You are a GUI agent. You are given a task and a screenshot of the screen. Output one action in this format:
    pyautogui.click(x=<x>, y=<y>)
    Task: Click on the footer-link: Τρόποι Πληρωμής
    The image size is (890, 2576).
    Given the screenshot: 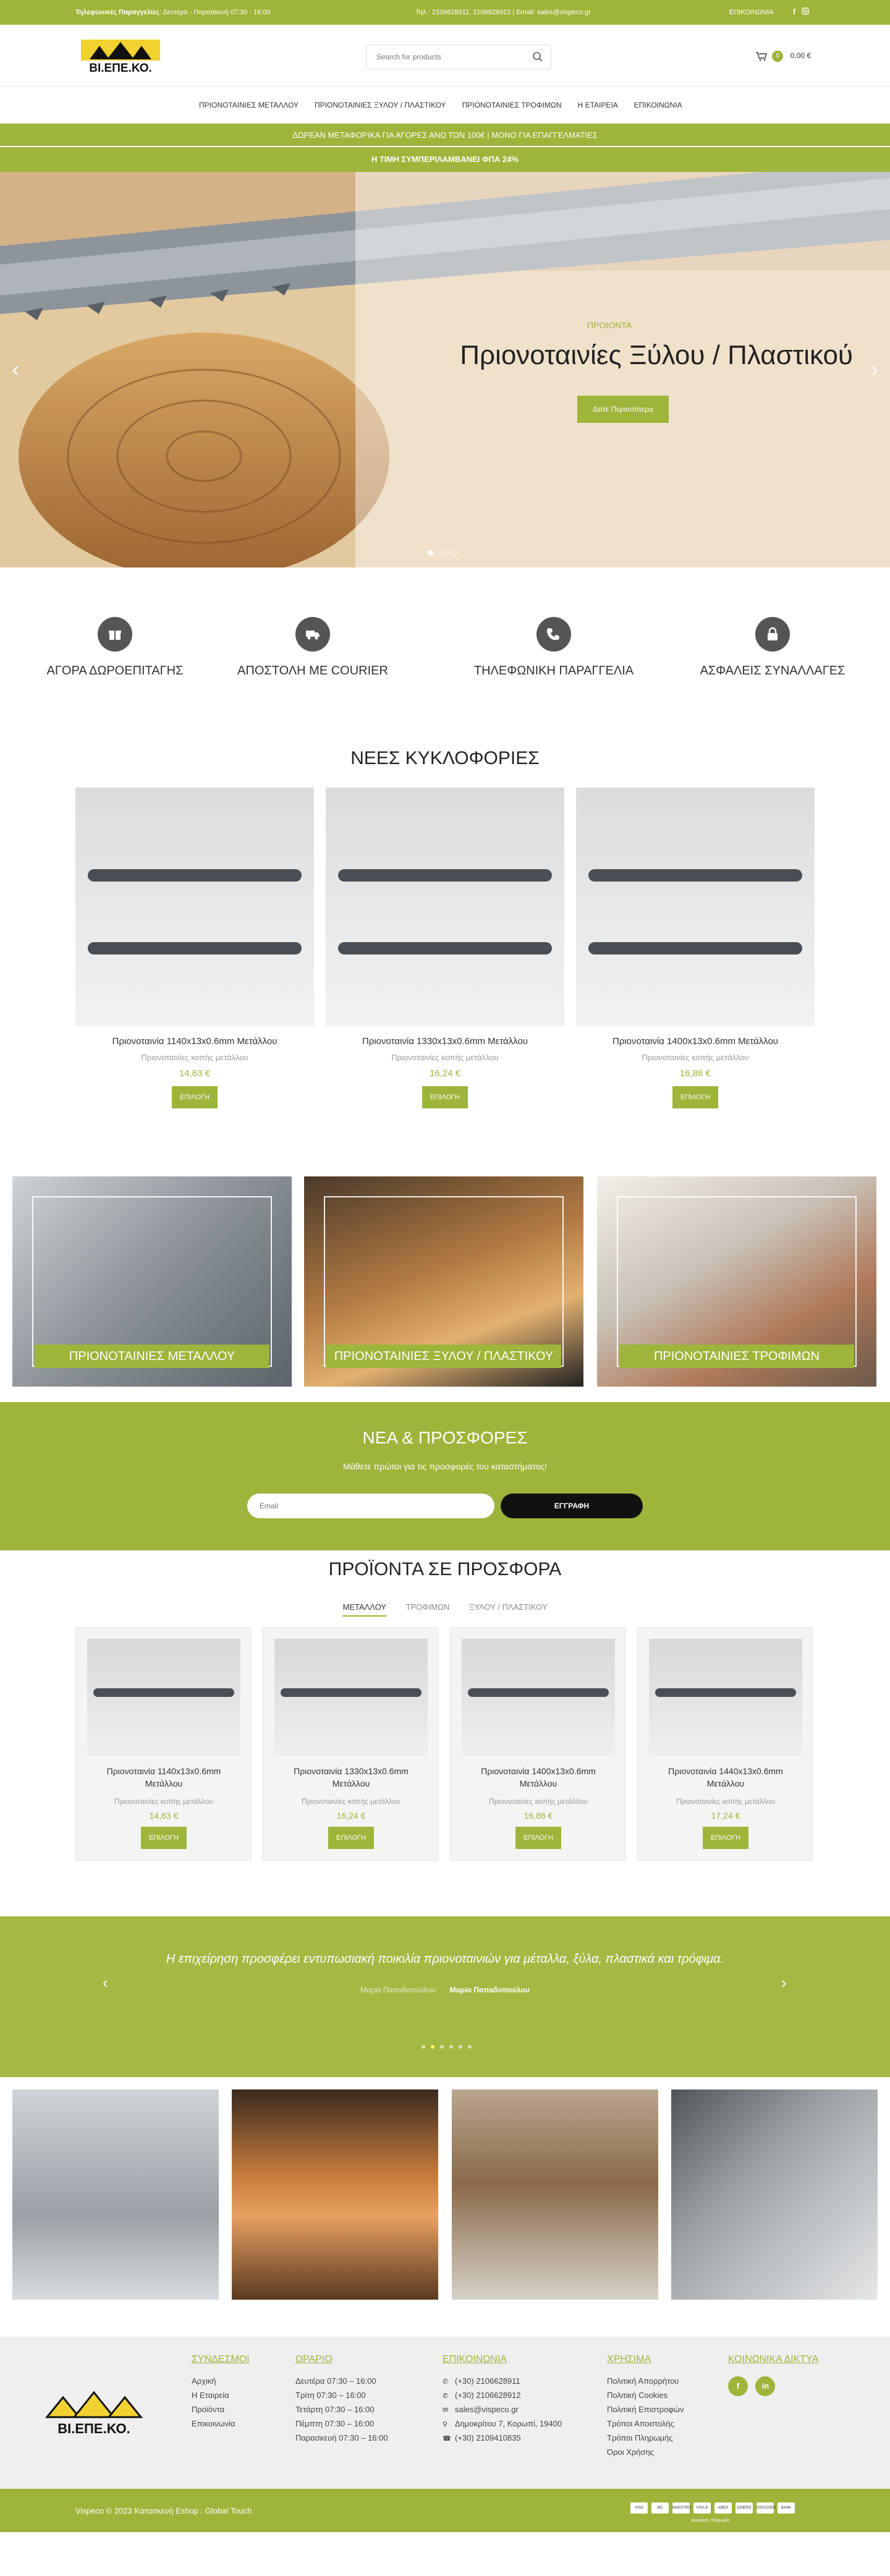 What is the action you would take?
    pyautogui.click(x=645, y=2437)
    